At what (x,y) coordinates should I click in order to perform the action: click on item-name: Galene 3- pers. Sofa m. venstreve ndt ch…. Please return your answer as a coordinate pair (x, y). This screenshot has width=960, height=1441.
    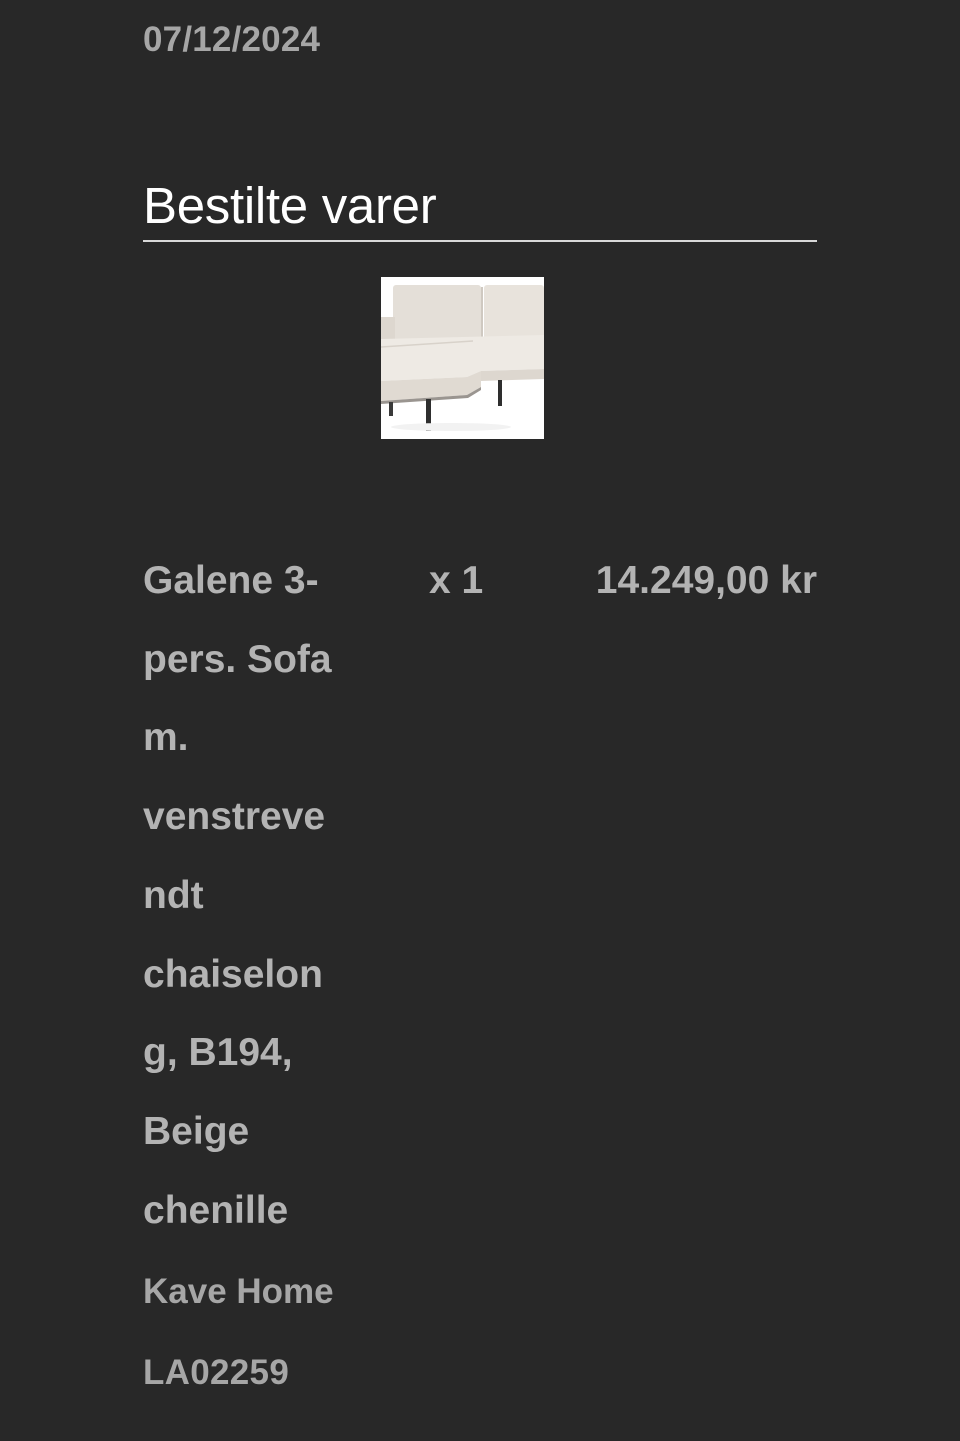
    Looking at the image, I should click on (237, 895).